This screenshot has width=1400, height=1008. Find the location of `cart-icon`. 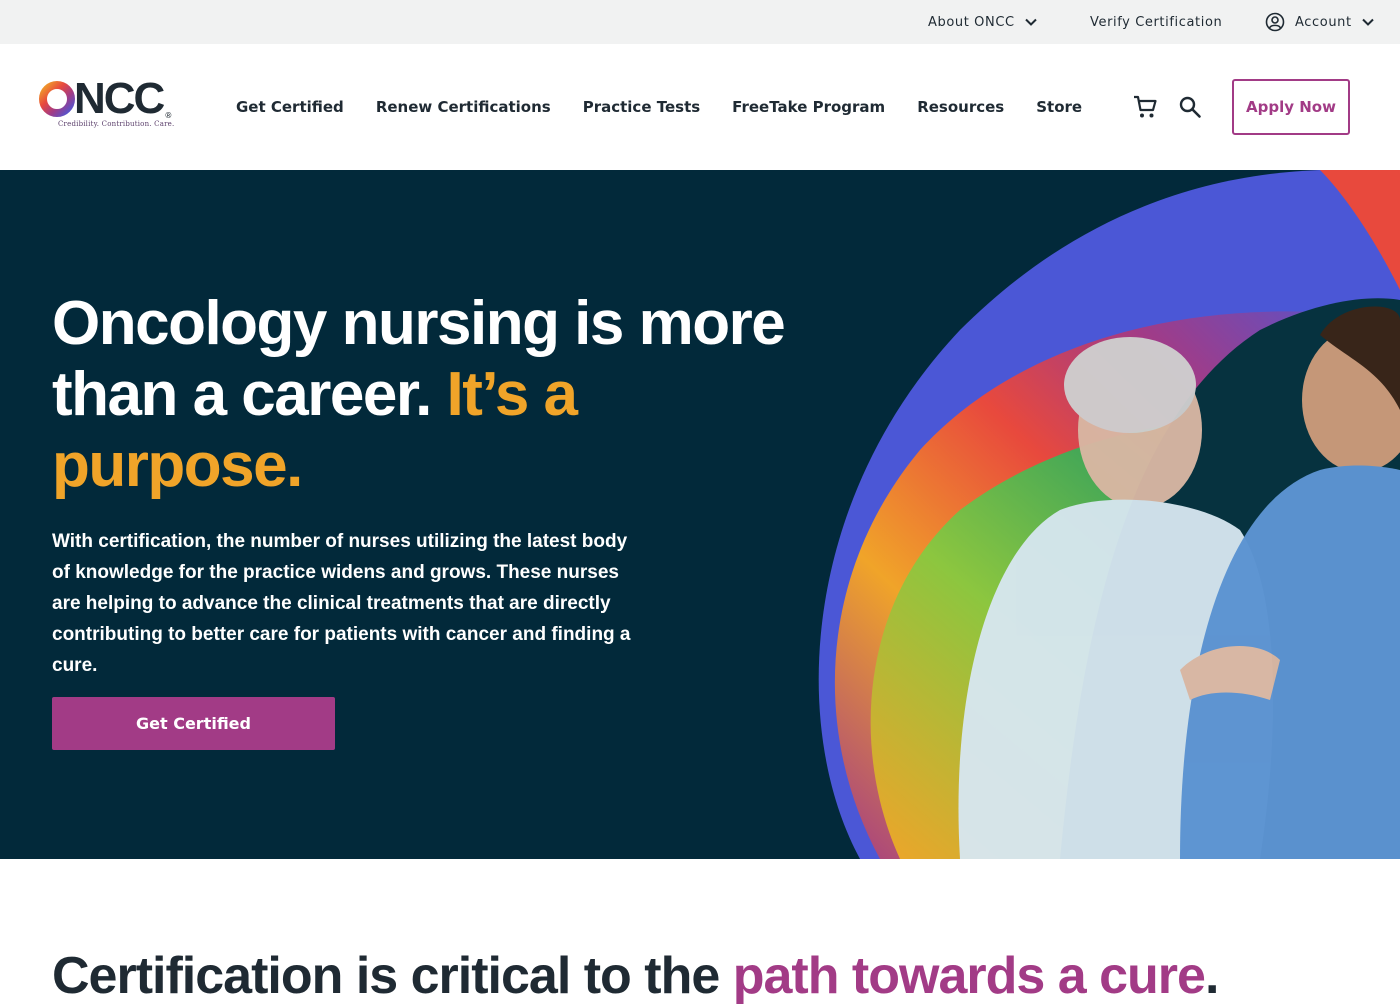

cart-icon is located at coordinates (1145, 107).